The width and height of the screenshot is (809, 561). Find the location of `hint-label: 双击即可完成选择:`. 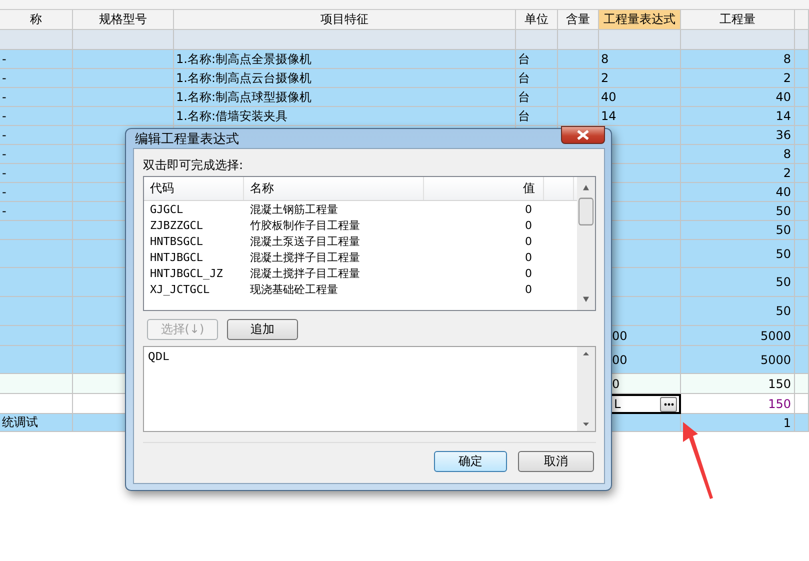

hint-label: 双击即可完成选择: is located at coordinates (193, 165).